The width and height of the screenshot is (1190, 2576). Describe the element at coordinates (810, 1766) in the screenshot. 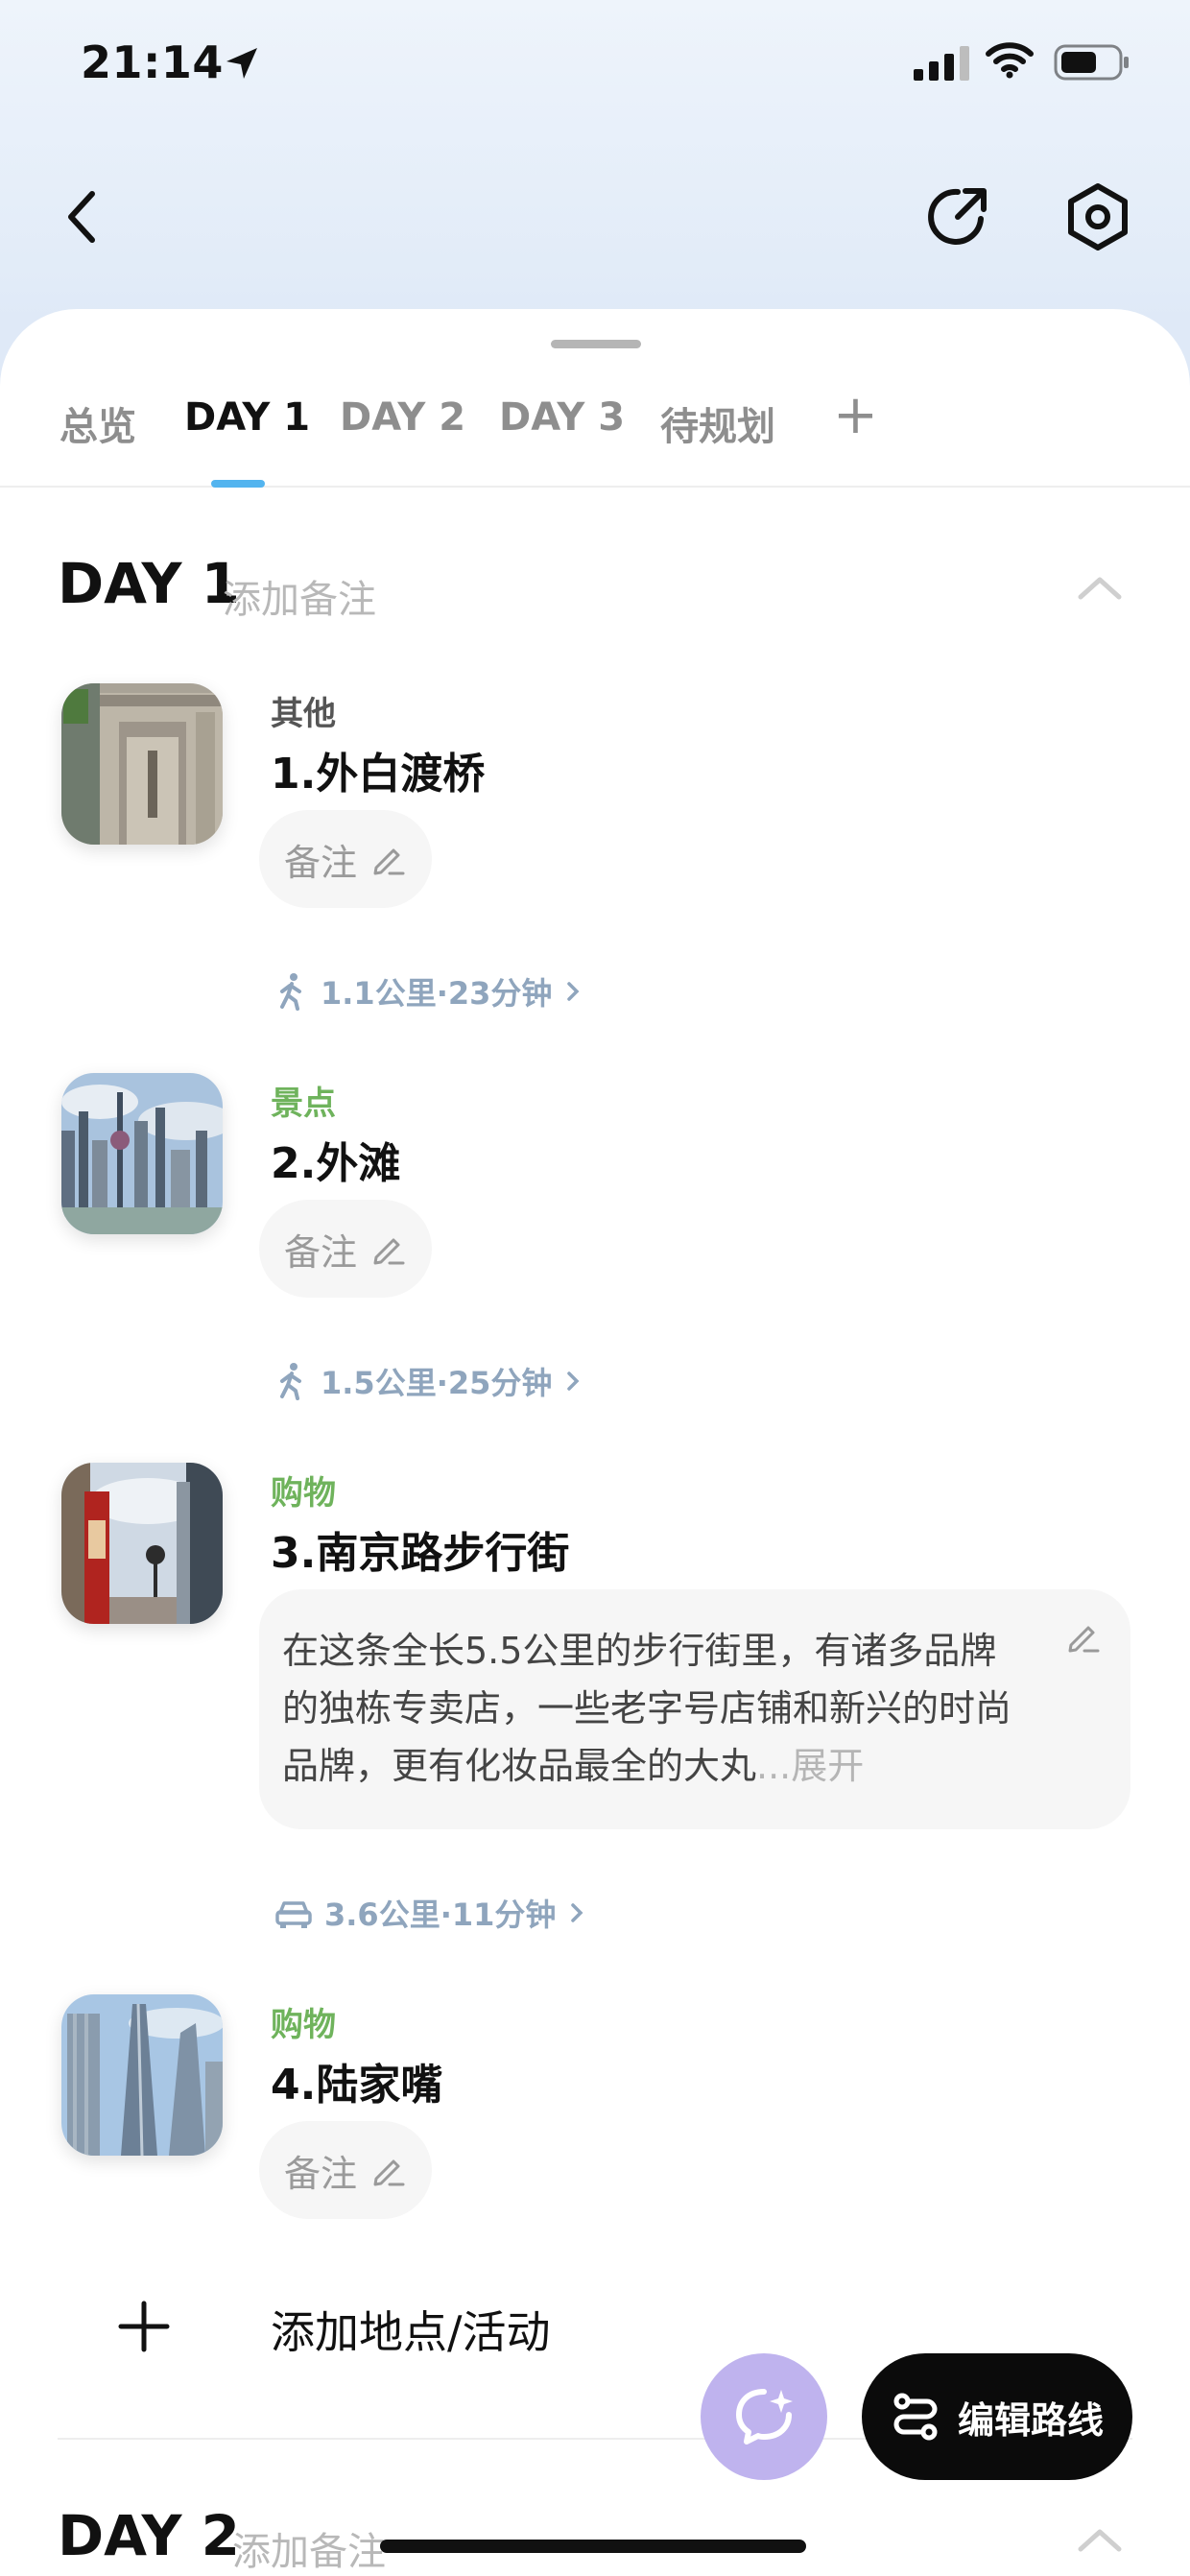

I see `expand-link: ...展开` at that location.